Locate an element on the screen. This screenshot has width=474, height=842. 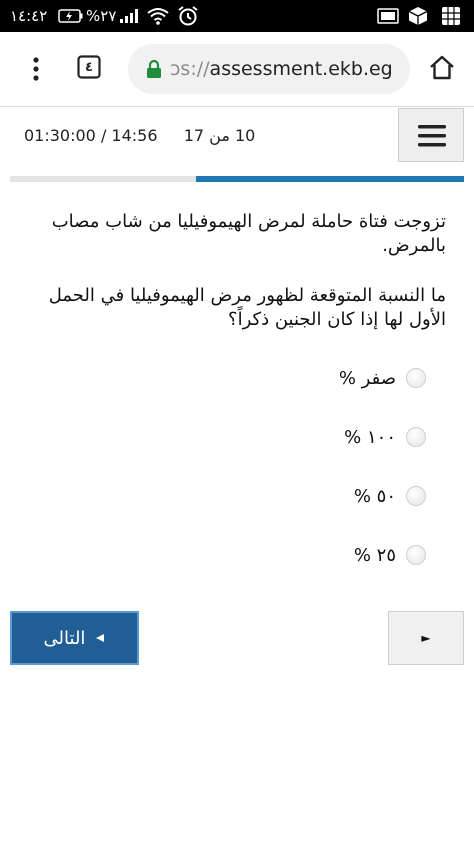
tabs-button: ٤ is located at coordinates (89, 67).